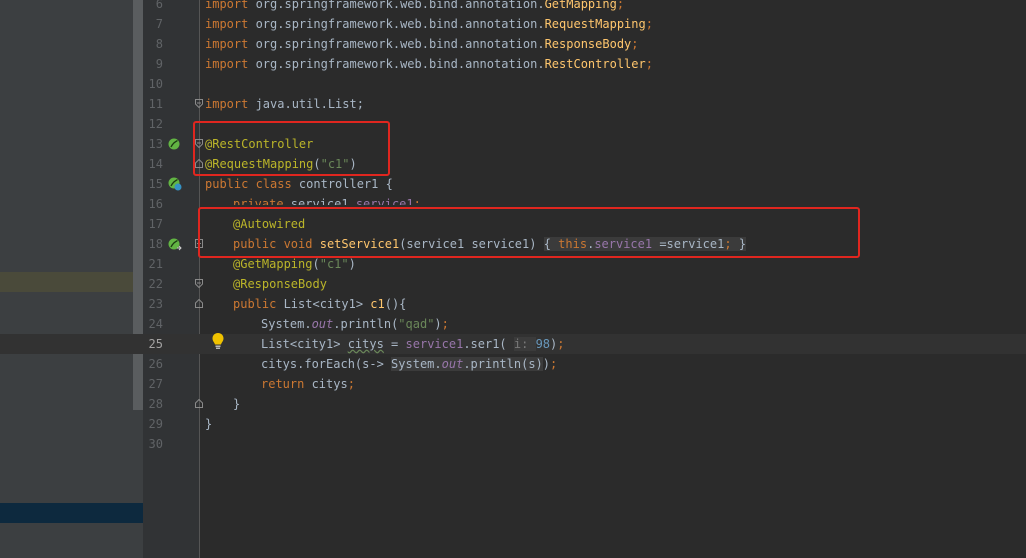 Image resolution: width=1026 pixels, height=558 pixels. Describe the element at coordinates (155, 124) in the screenshot. I see `line-number: 12` at that location.